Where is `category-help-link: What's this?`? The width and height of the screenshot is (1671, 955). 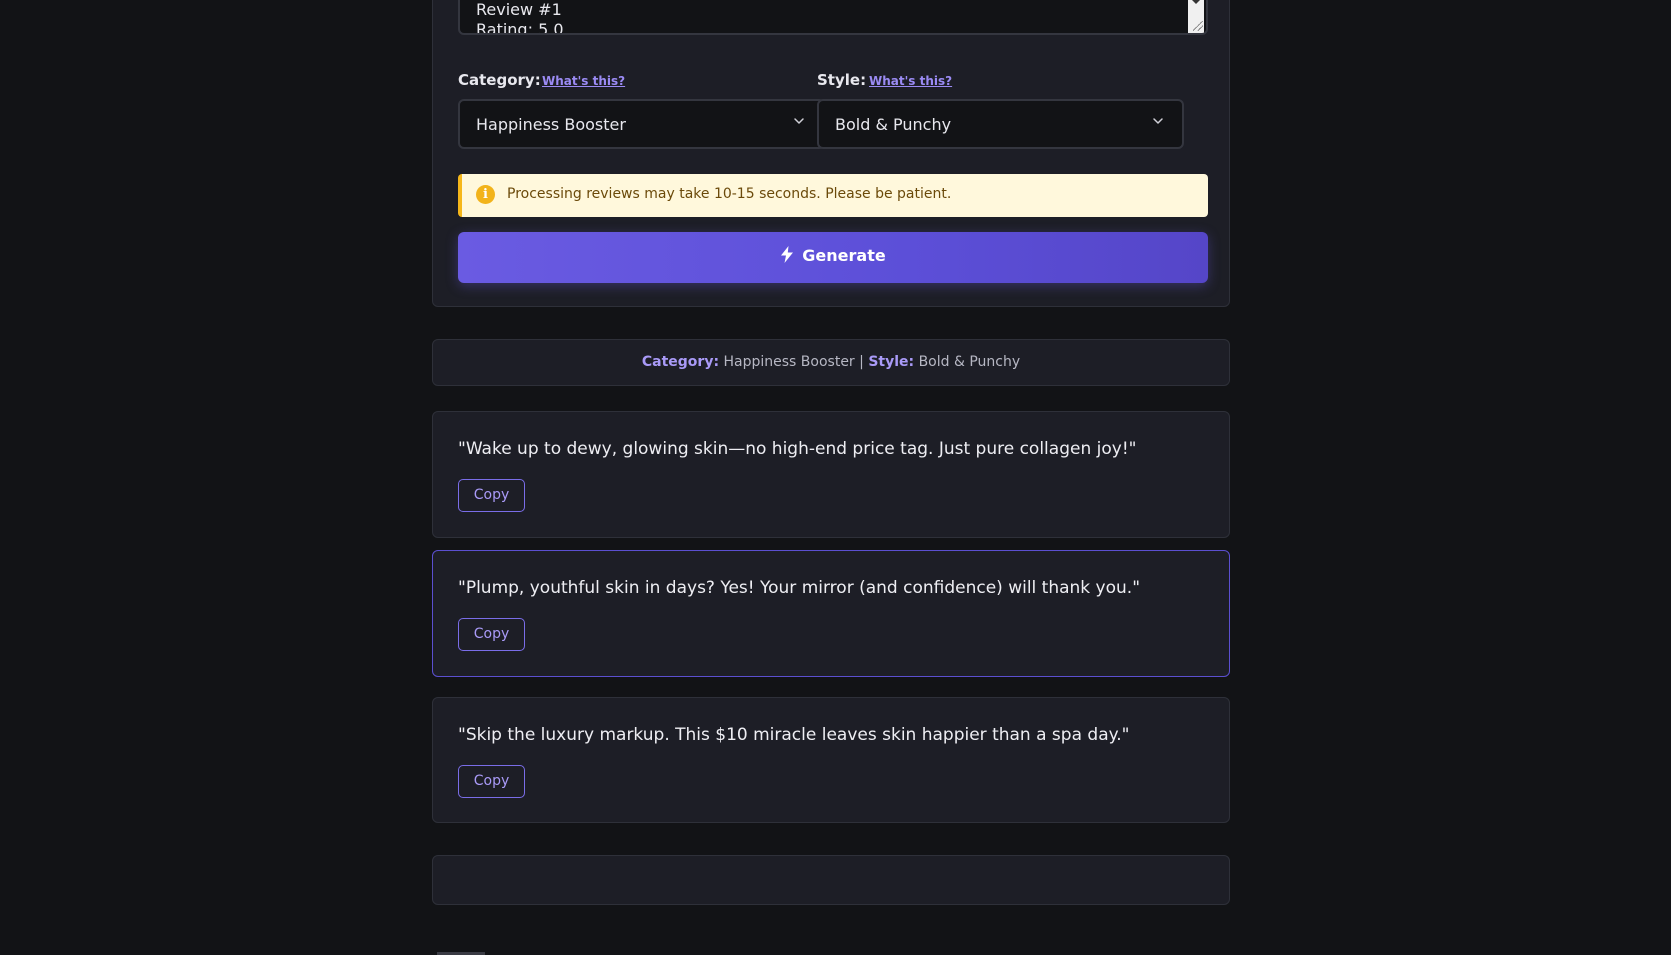 category-help-link: What's this? is located at coordinates (583, 81).